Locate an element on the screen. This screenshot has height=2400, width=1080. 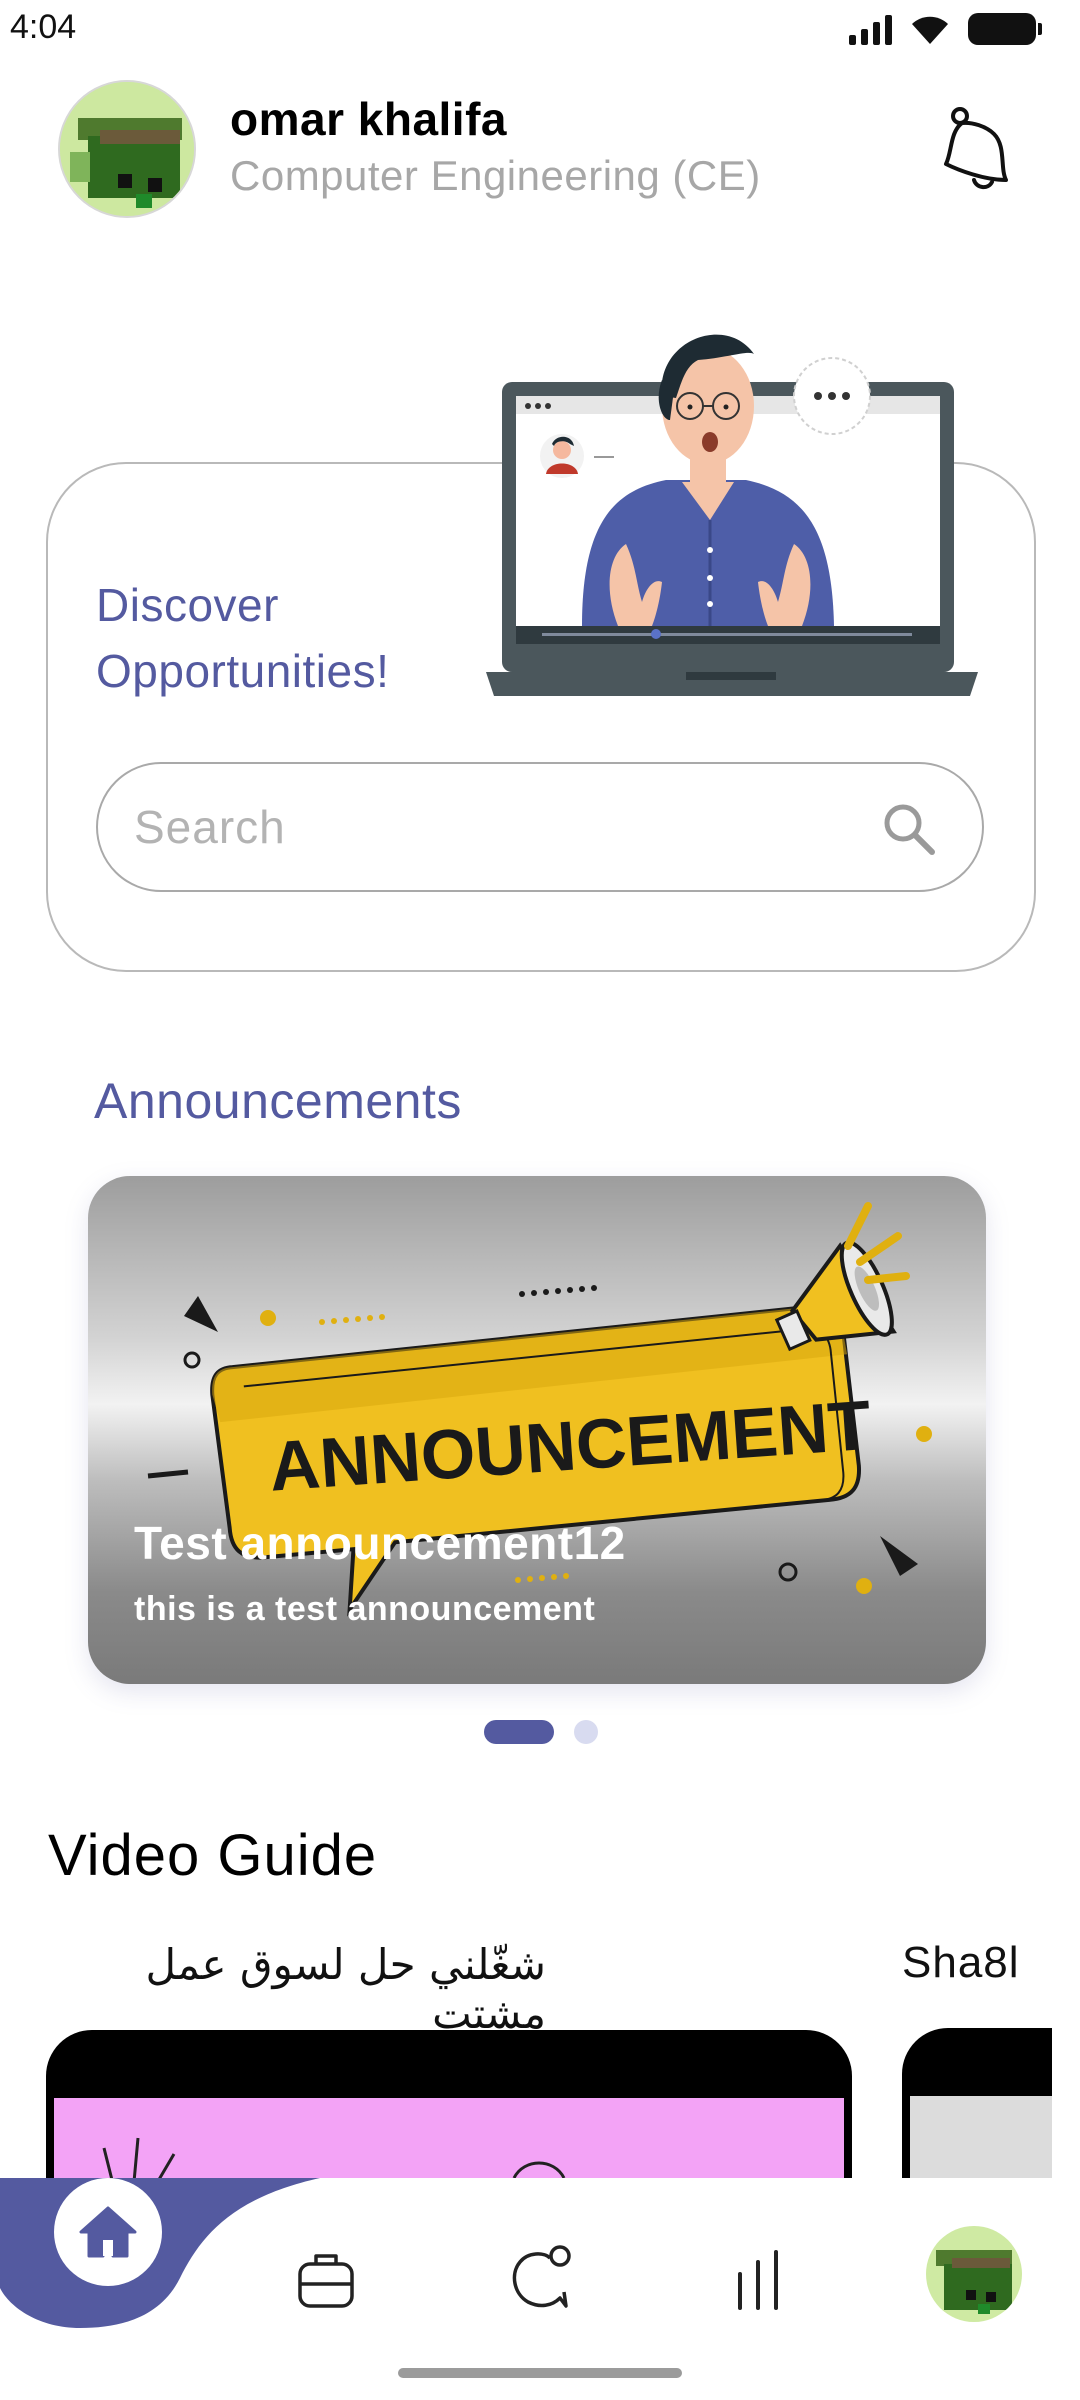
carousel-indicator is located at coordinates (541, 1732).